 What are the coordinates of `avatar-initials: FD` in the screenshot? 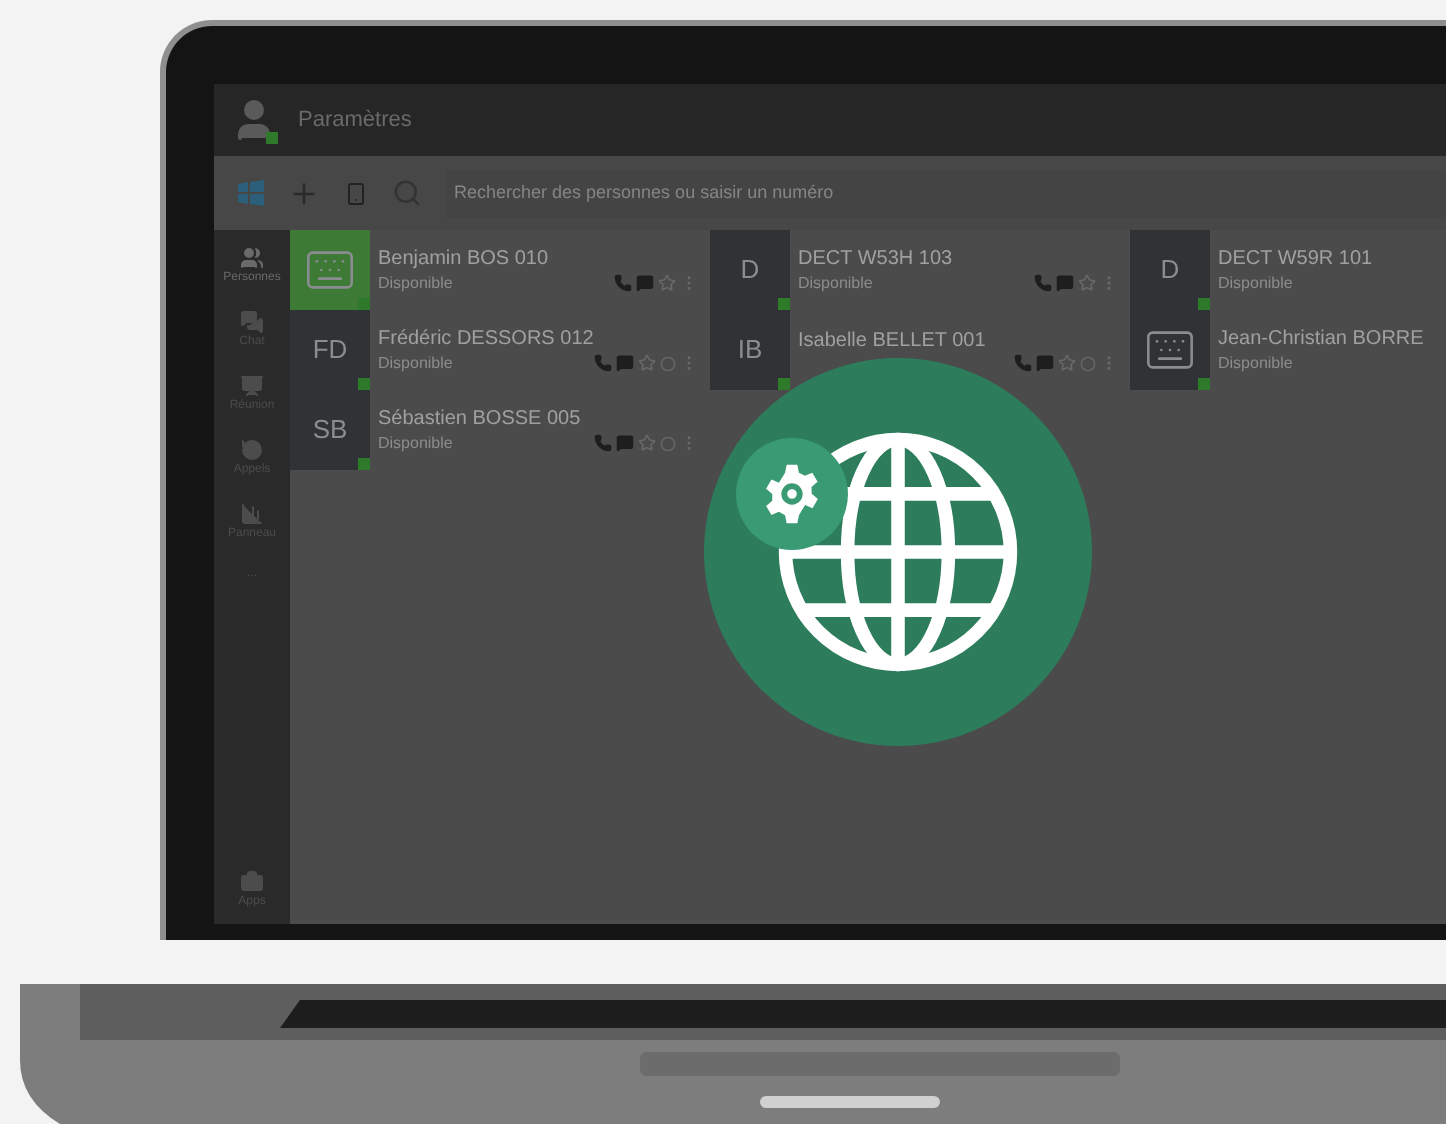 It's located at (330, 350).